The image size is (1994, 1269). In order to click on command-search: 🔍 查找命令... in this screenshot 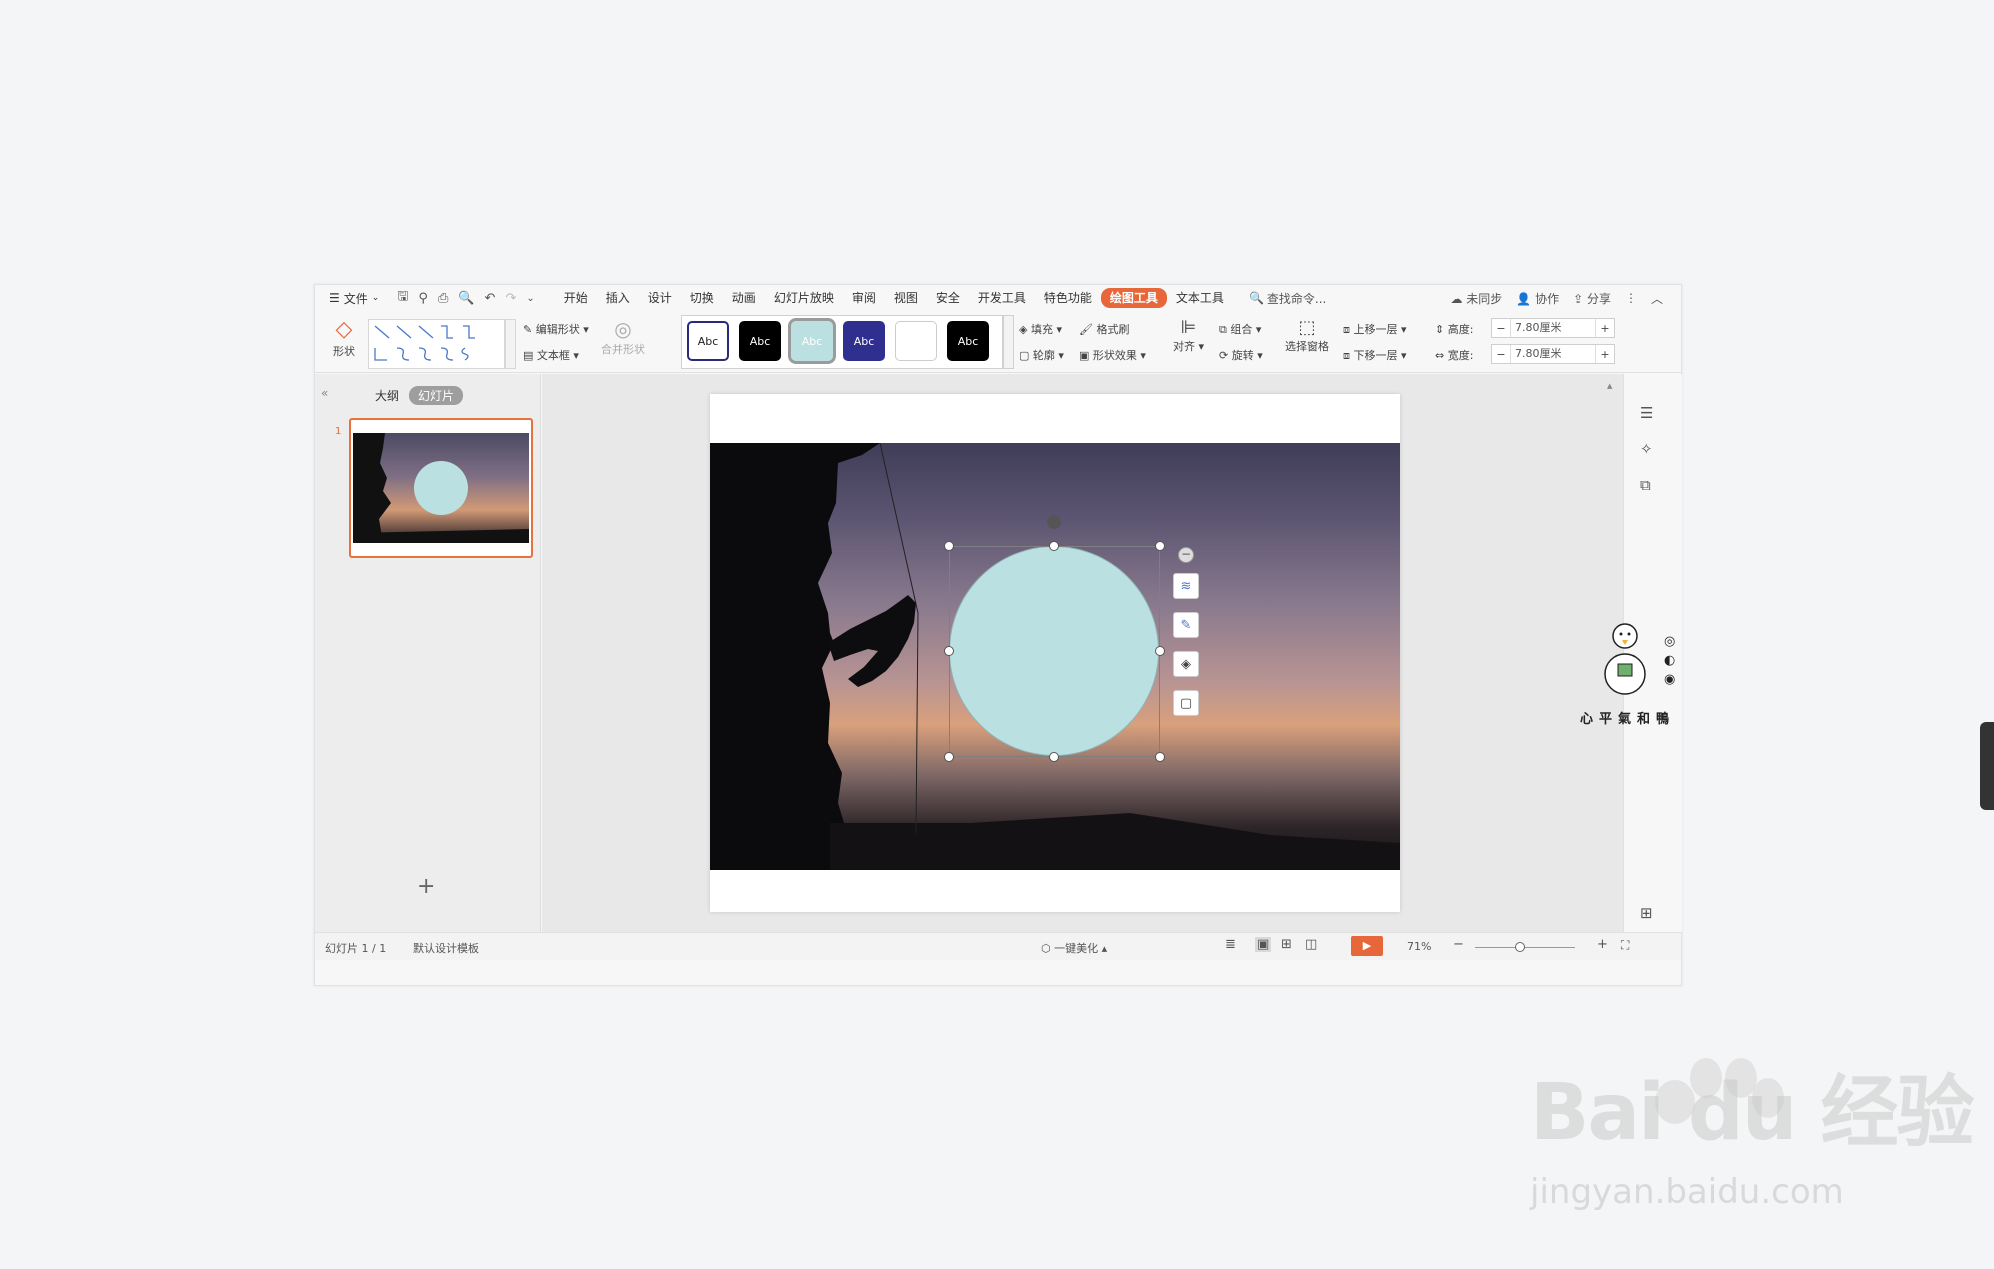, I will do `click(1287, 298)`.